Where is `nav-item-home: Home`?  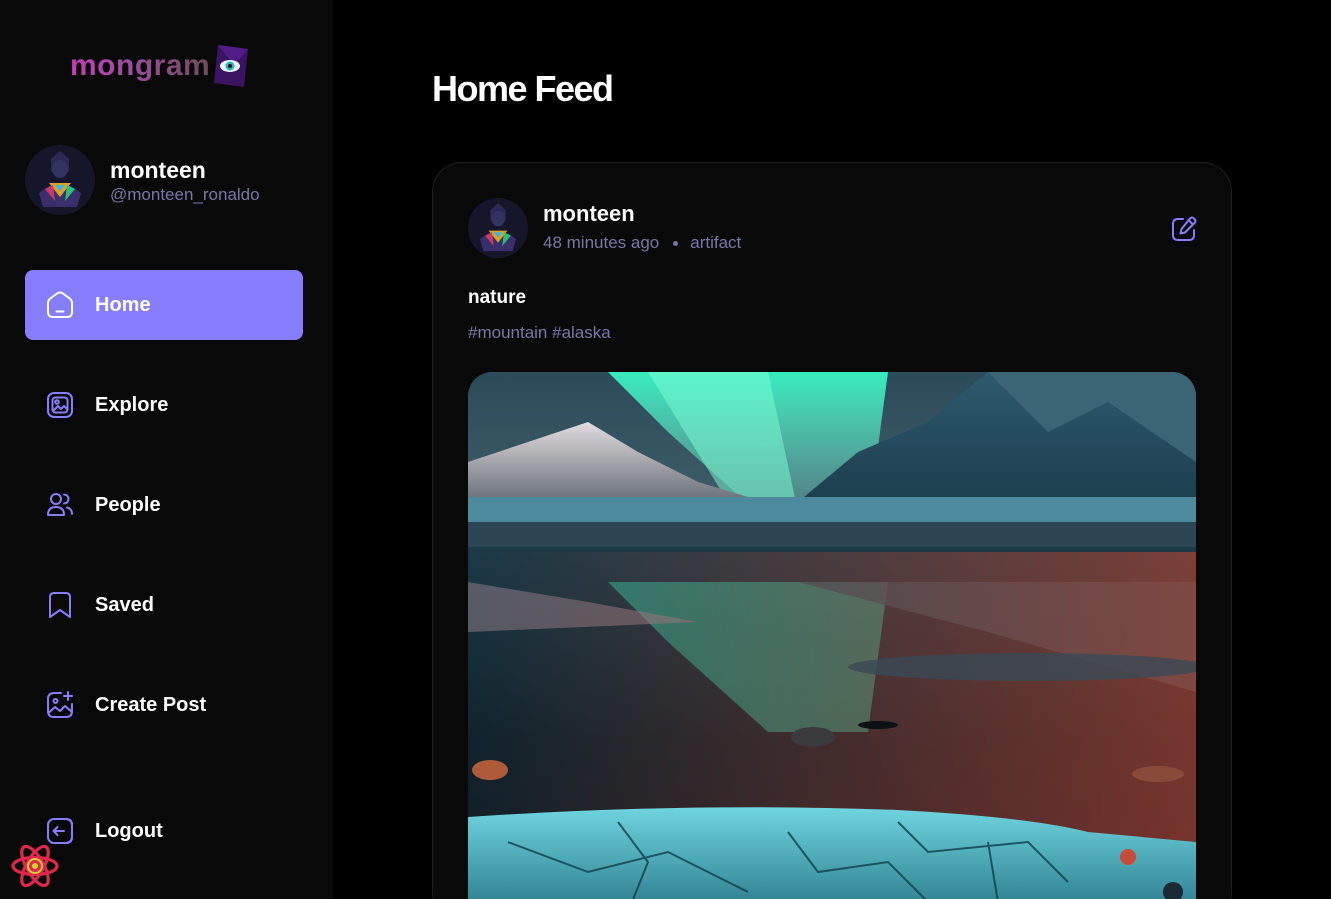
nav-item-home: Home is located at coordinates (164, 305).